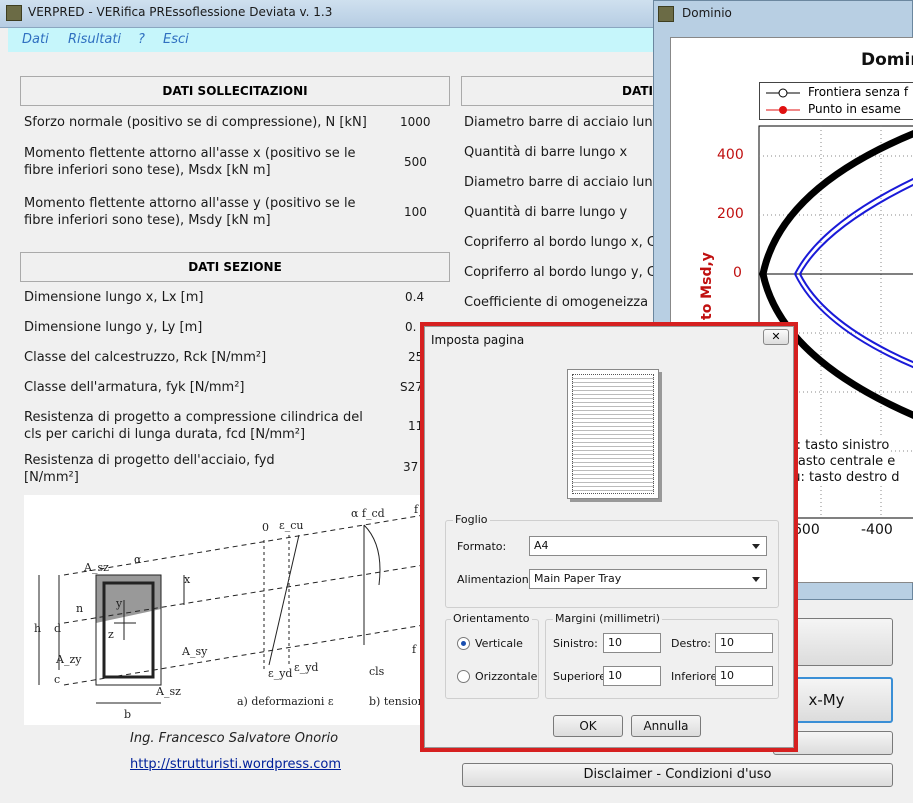 Image resolution: width=913 pixels, height=803 pixels. What do you see at coordinates (707, 286) in the screenshot?
I see `plot-y-axis-label: to Msd,y` at bounding box center [707, 286].